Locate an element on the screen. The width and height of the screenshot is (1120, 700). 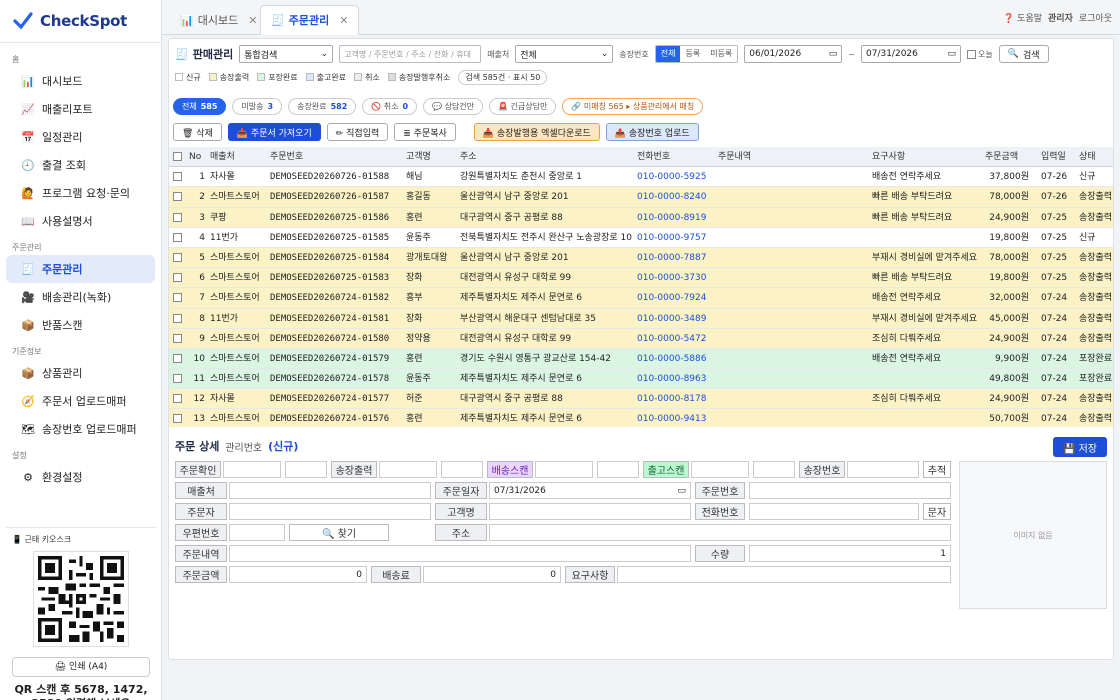
customer-field is located at coordinates (590, 511).